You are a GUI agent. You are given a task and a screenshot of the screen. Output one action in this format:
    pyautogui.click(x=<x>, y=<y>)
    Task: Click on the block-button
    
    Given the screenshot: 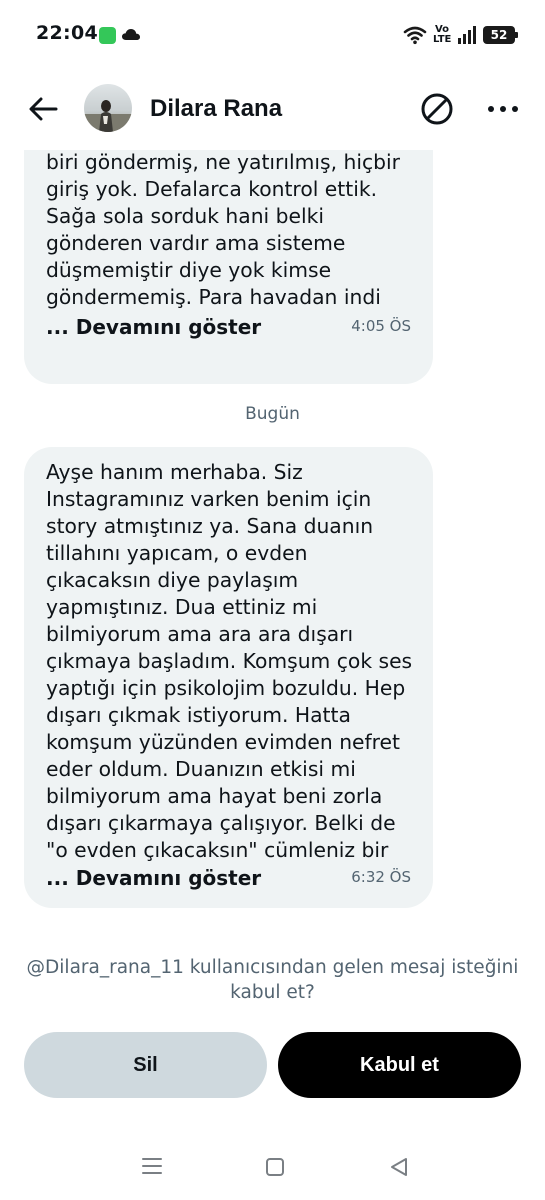 What is the action you would take?
    pyautogui.click(x=437, y=109)
    